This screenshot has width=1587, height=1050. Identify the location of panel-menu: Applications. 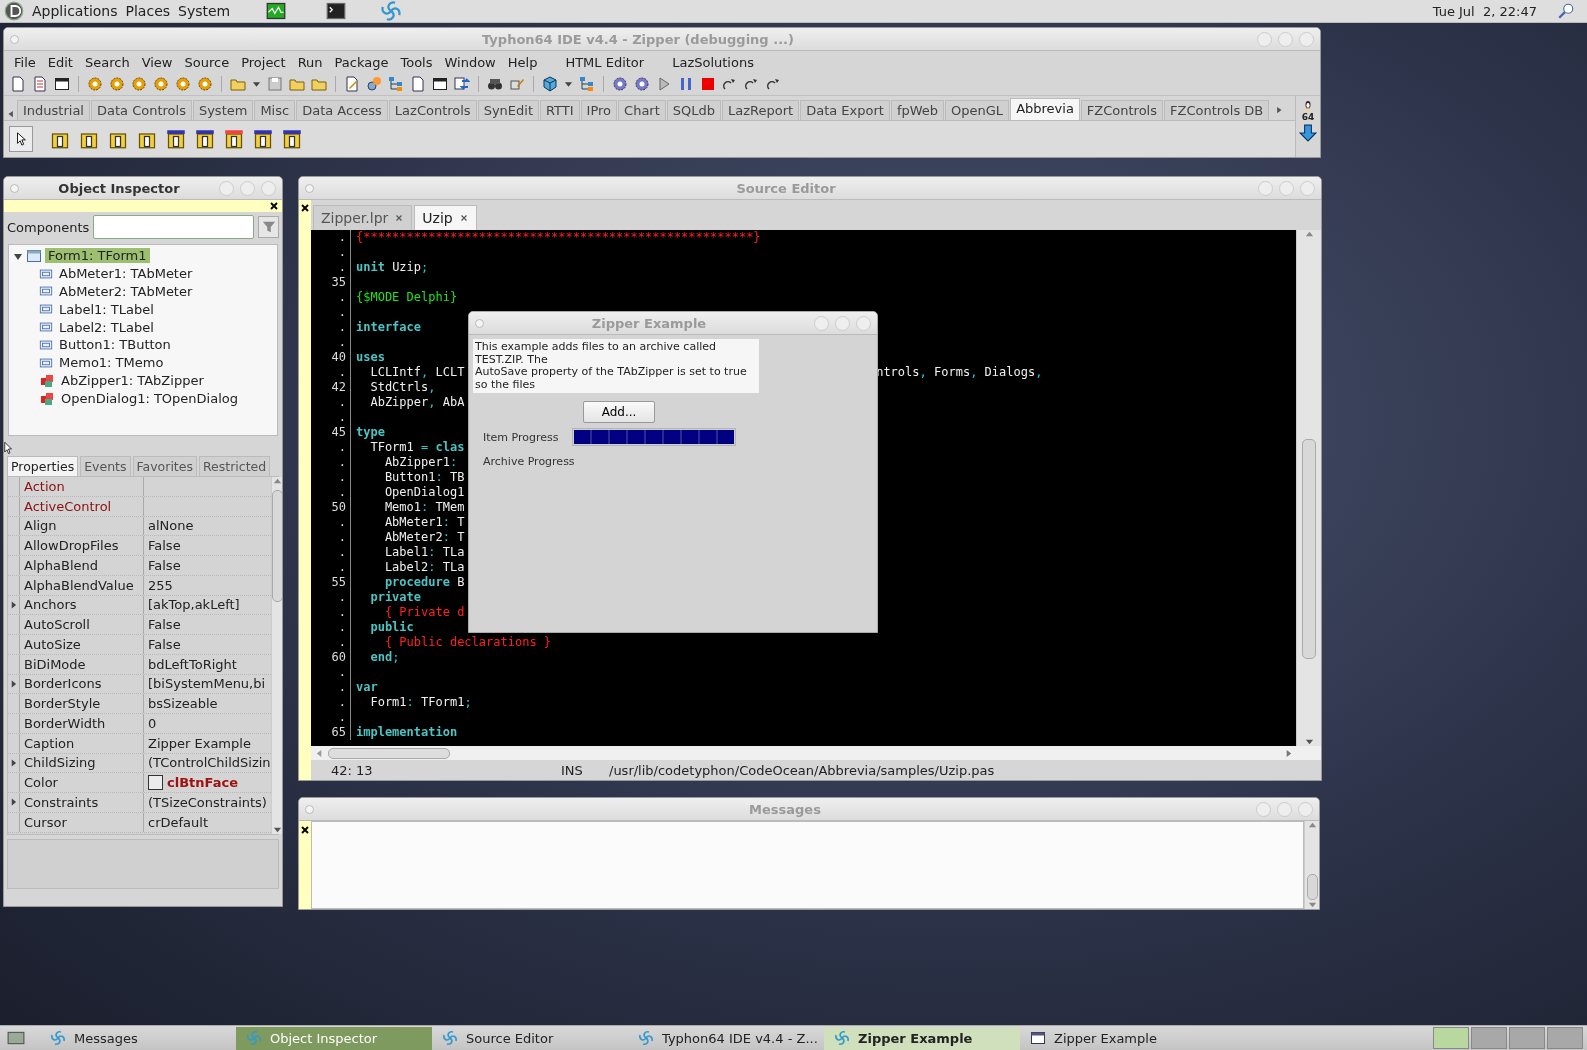
(75, 11).